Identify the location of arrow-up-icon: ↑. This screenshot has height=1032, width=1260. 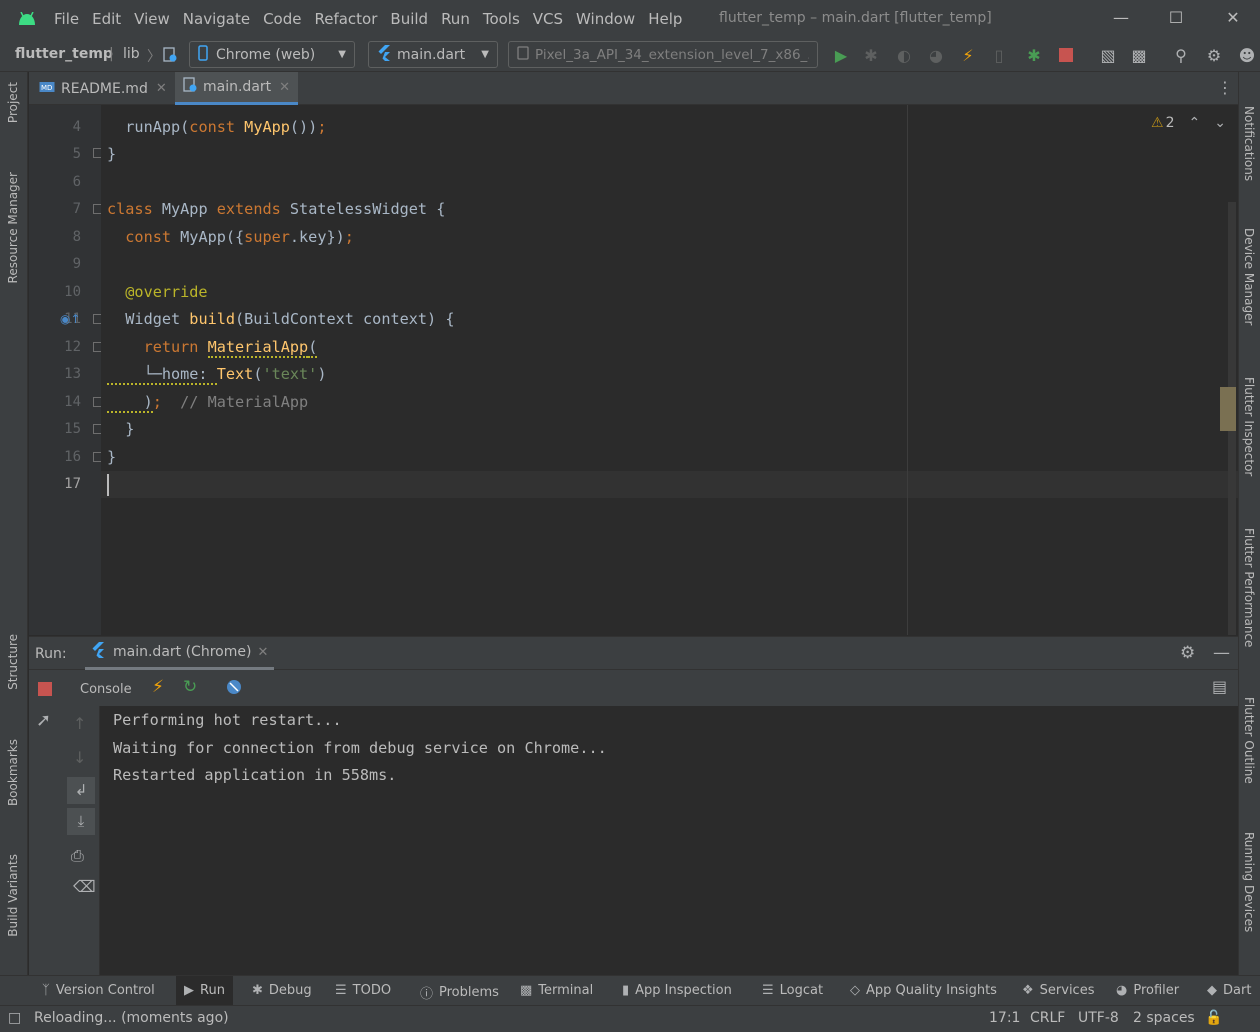
(79, 723).